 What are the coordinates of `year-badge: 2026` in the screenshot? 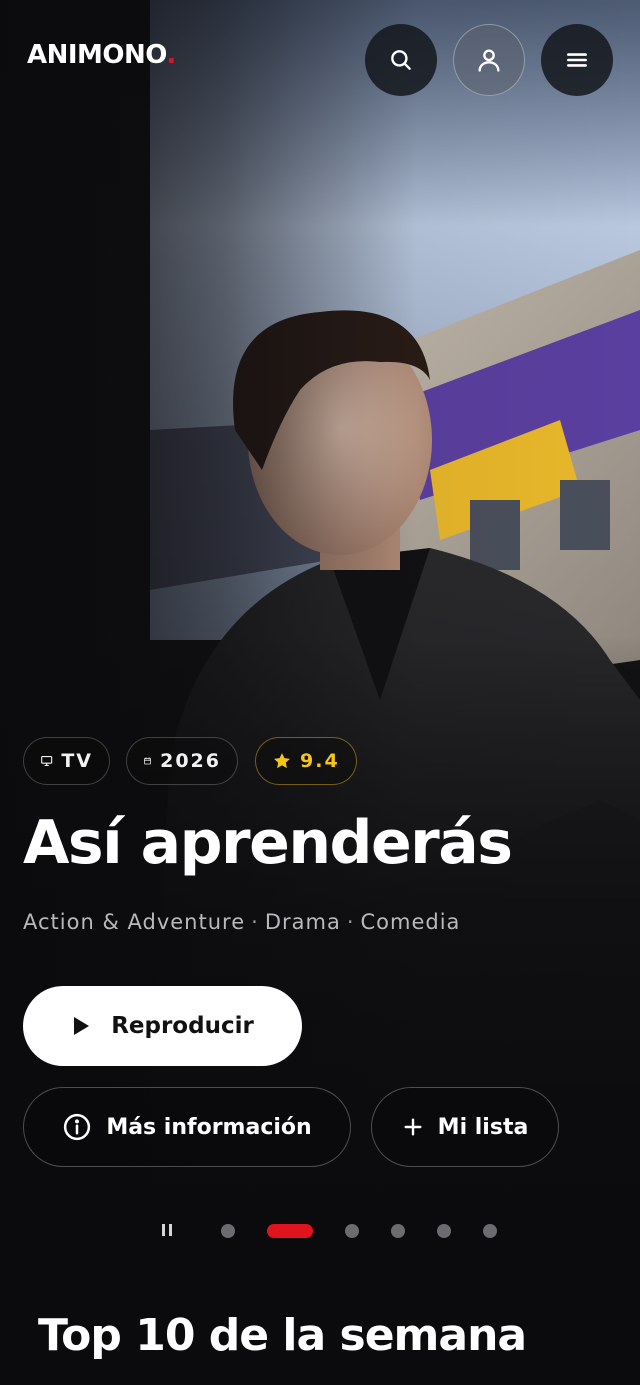 It's located at (182, 761).